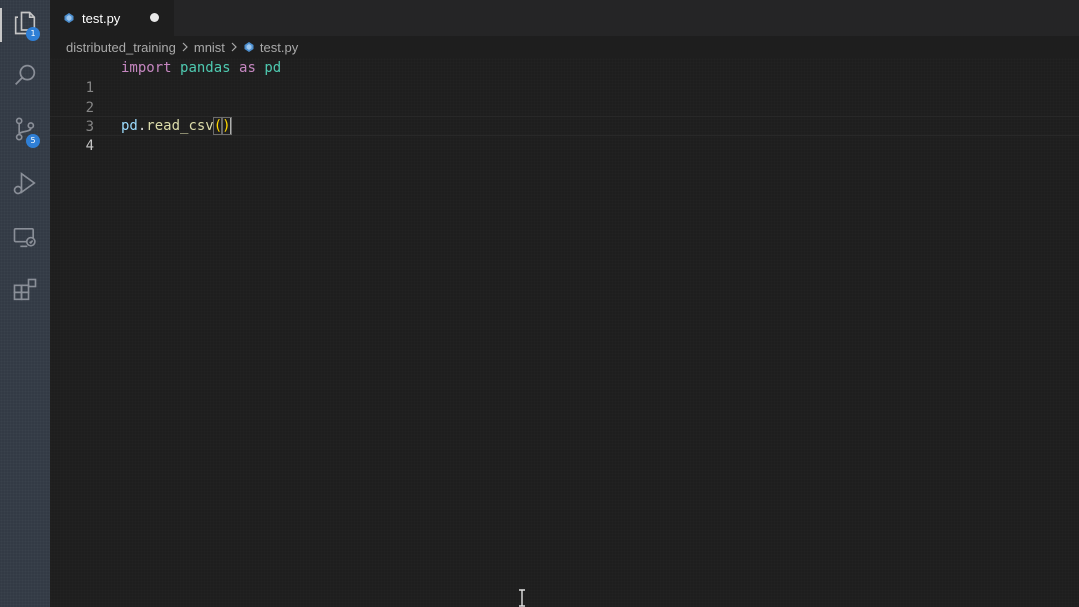  I want to click on tab-bar: test.py, so click(564, 18).